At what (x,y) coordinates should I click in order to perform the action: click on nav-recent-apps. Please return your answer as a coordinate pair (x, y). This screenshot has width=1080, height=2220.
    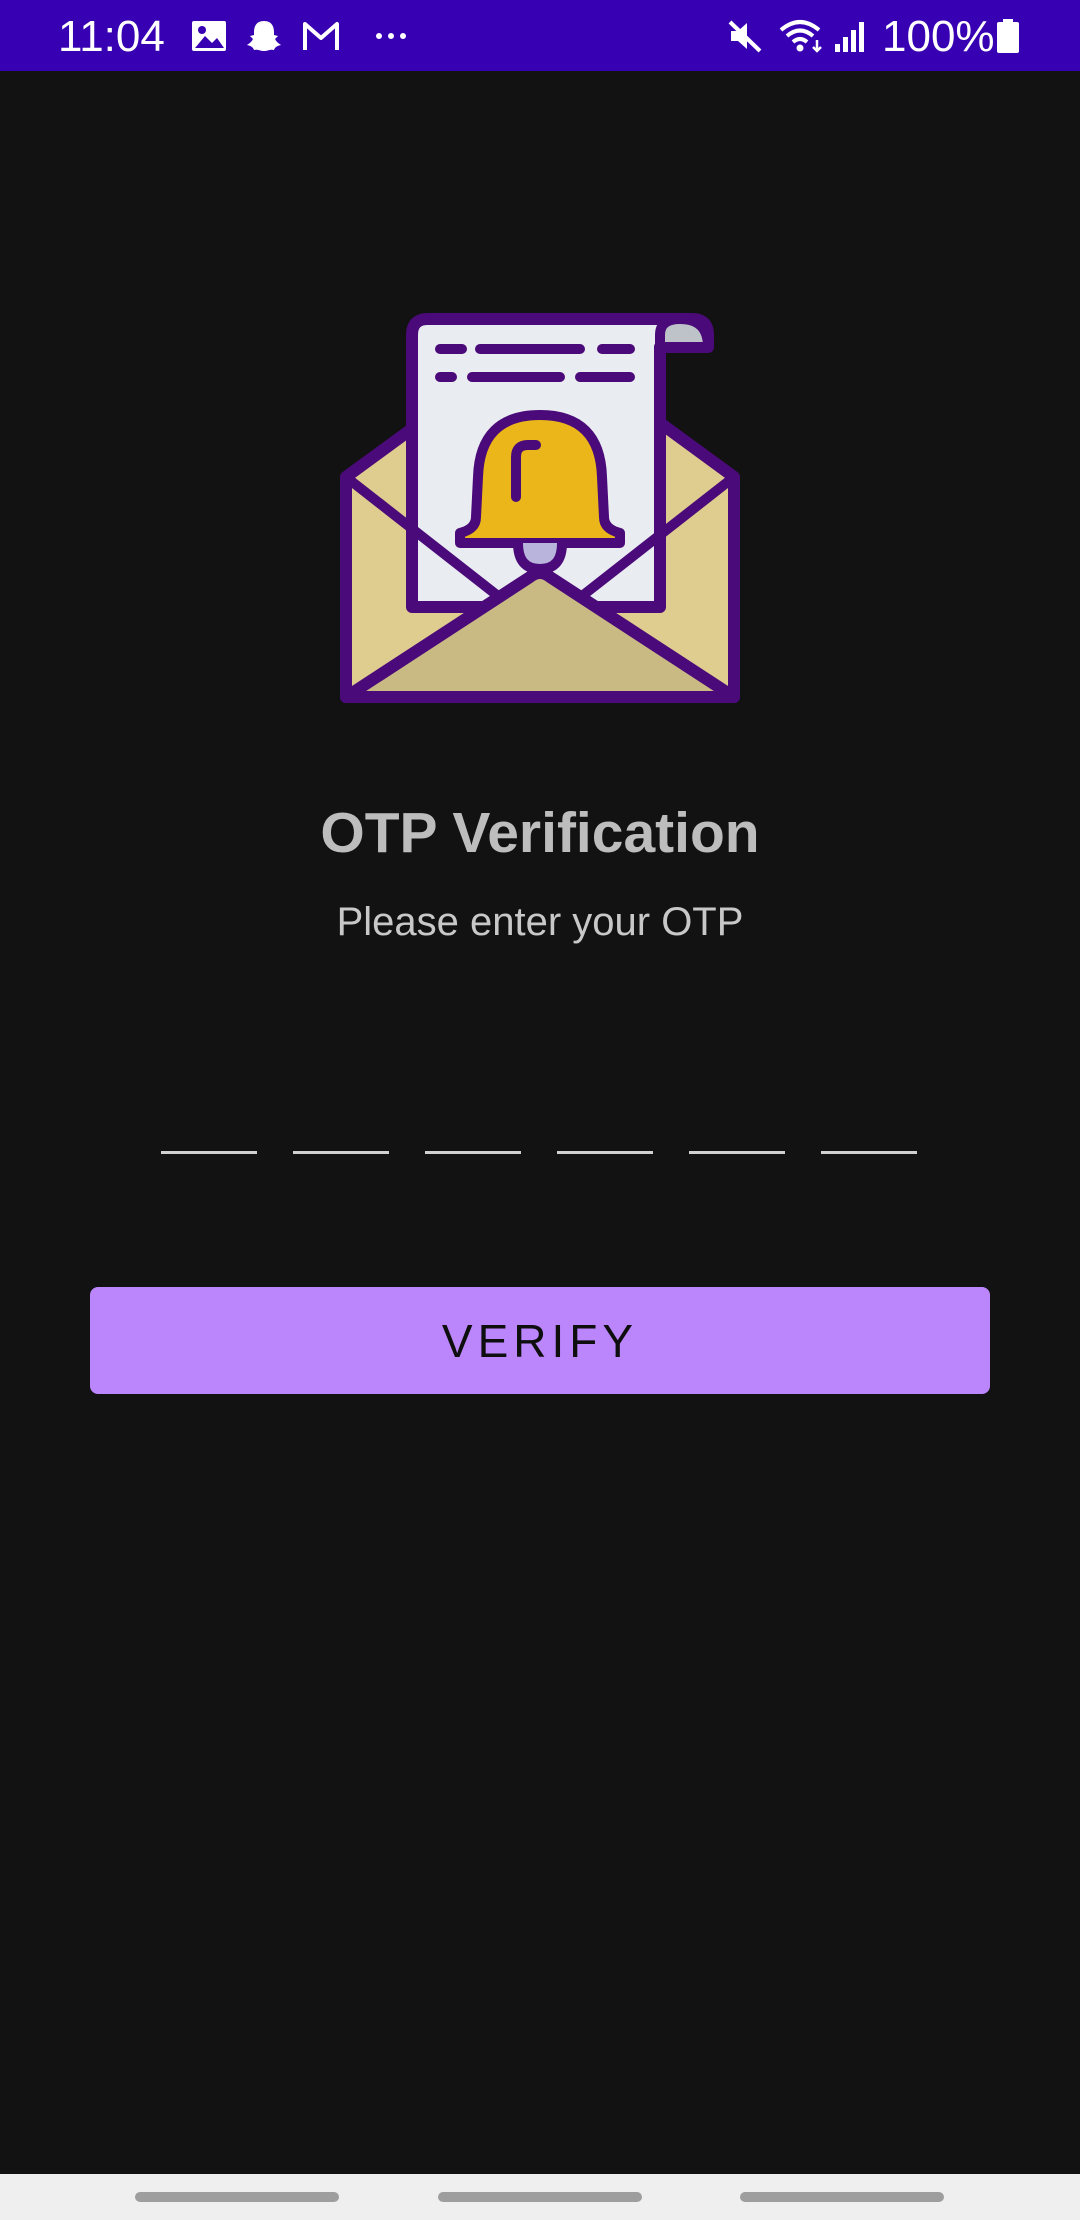
    Looking at the image, I should click on (237, 2197).